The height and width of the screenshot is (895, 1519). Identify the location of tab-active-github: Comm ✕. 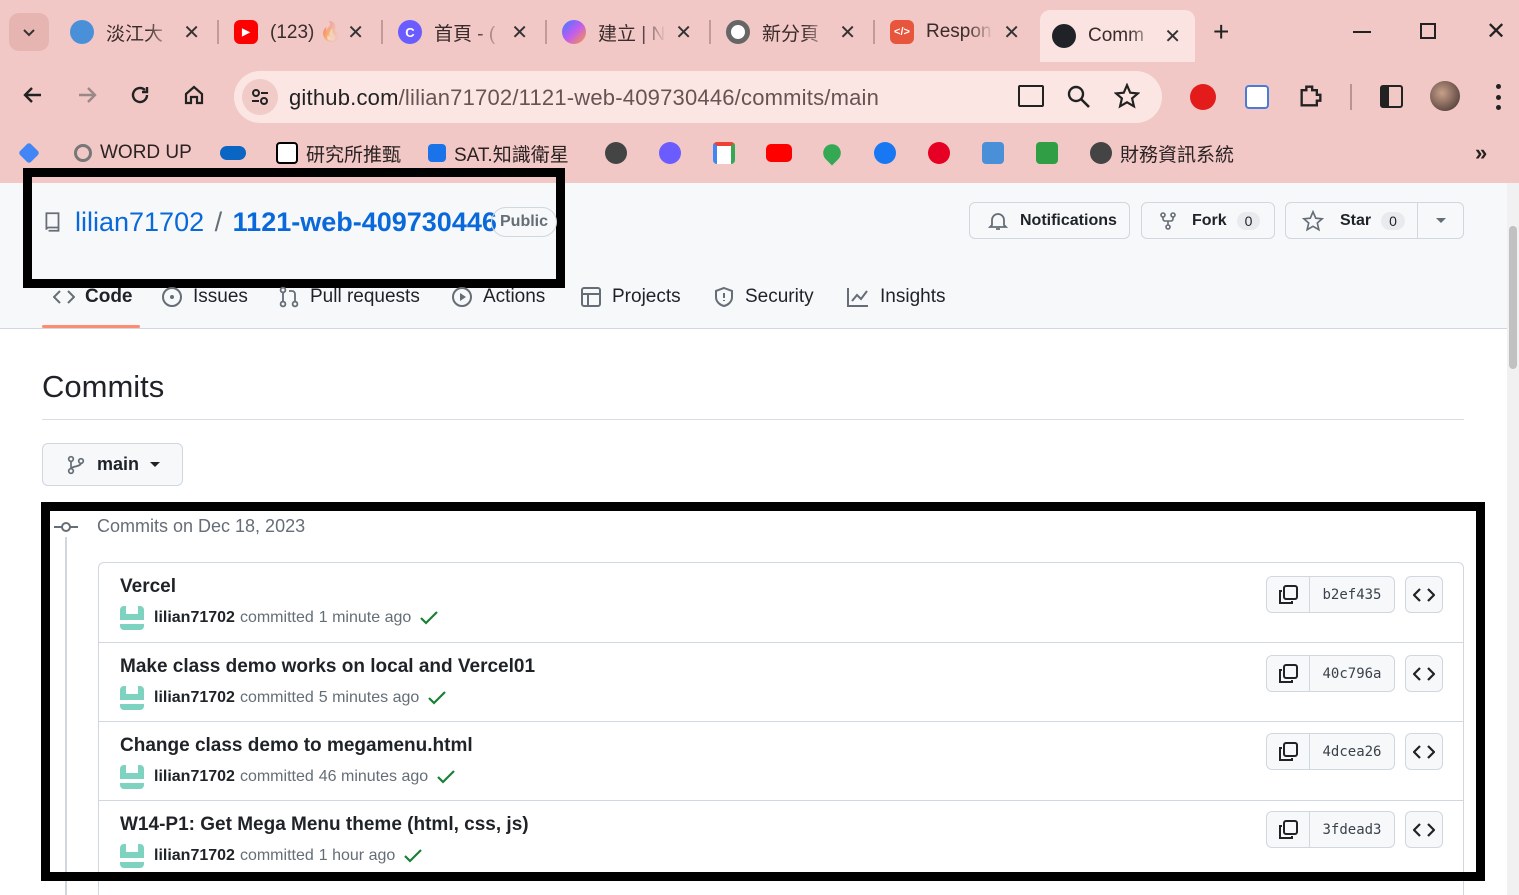
(1117, 36).